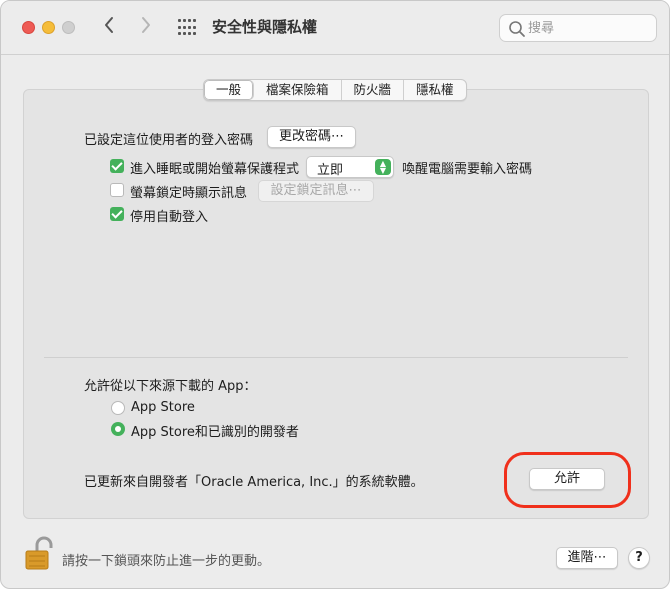 This screenshot has width=670, height=589. I want to click on password-delay-select: 立即 ▲ ▼, so click(350, 167).